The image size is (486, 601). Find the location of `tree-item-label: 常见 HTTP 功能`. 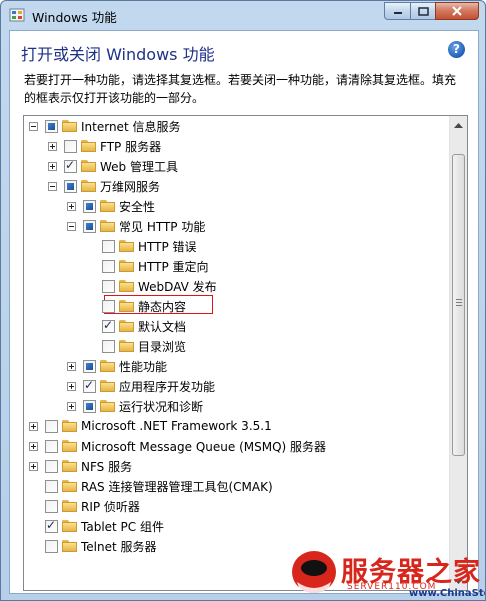

tree-item-label: 常见 HTTP 功能 is located at coordinates (162, 226).